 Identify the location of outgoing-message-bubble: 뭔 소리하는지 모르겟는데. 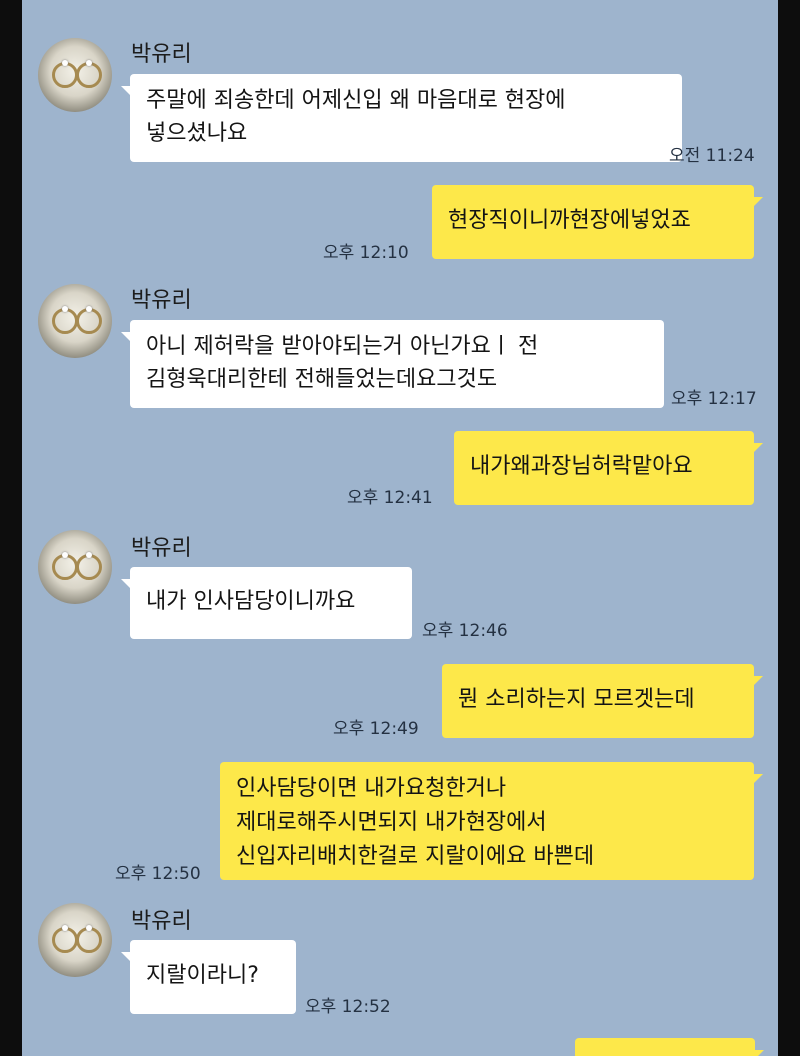
(602, 701).